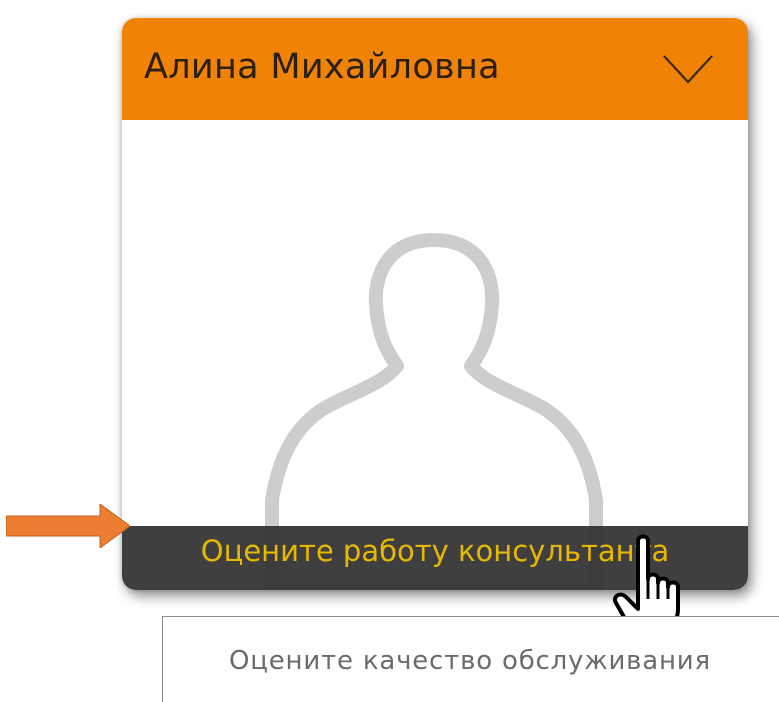 This screenshot has height=702, width=779. I want to click on chevron-down-icon, so click(688, 70).